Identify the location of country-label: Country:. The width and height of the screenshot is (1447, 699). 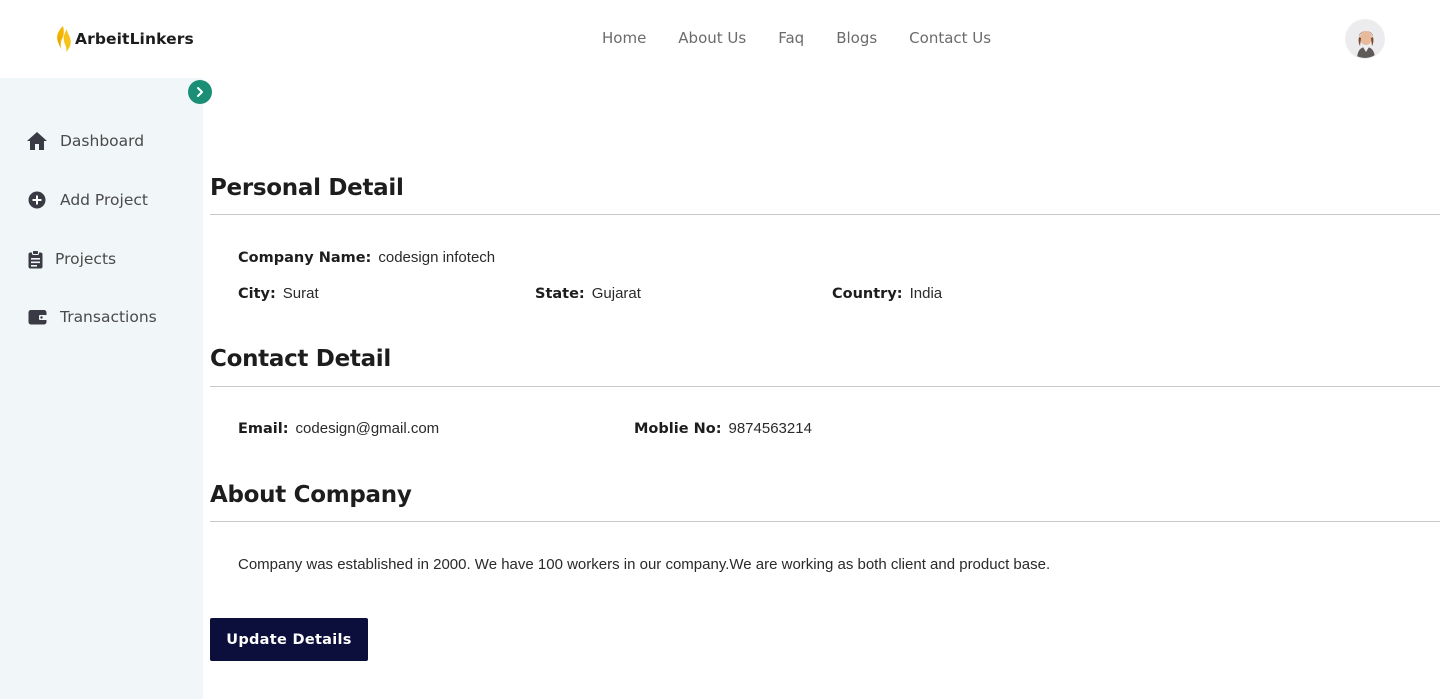
(867, 294).